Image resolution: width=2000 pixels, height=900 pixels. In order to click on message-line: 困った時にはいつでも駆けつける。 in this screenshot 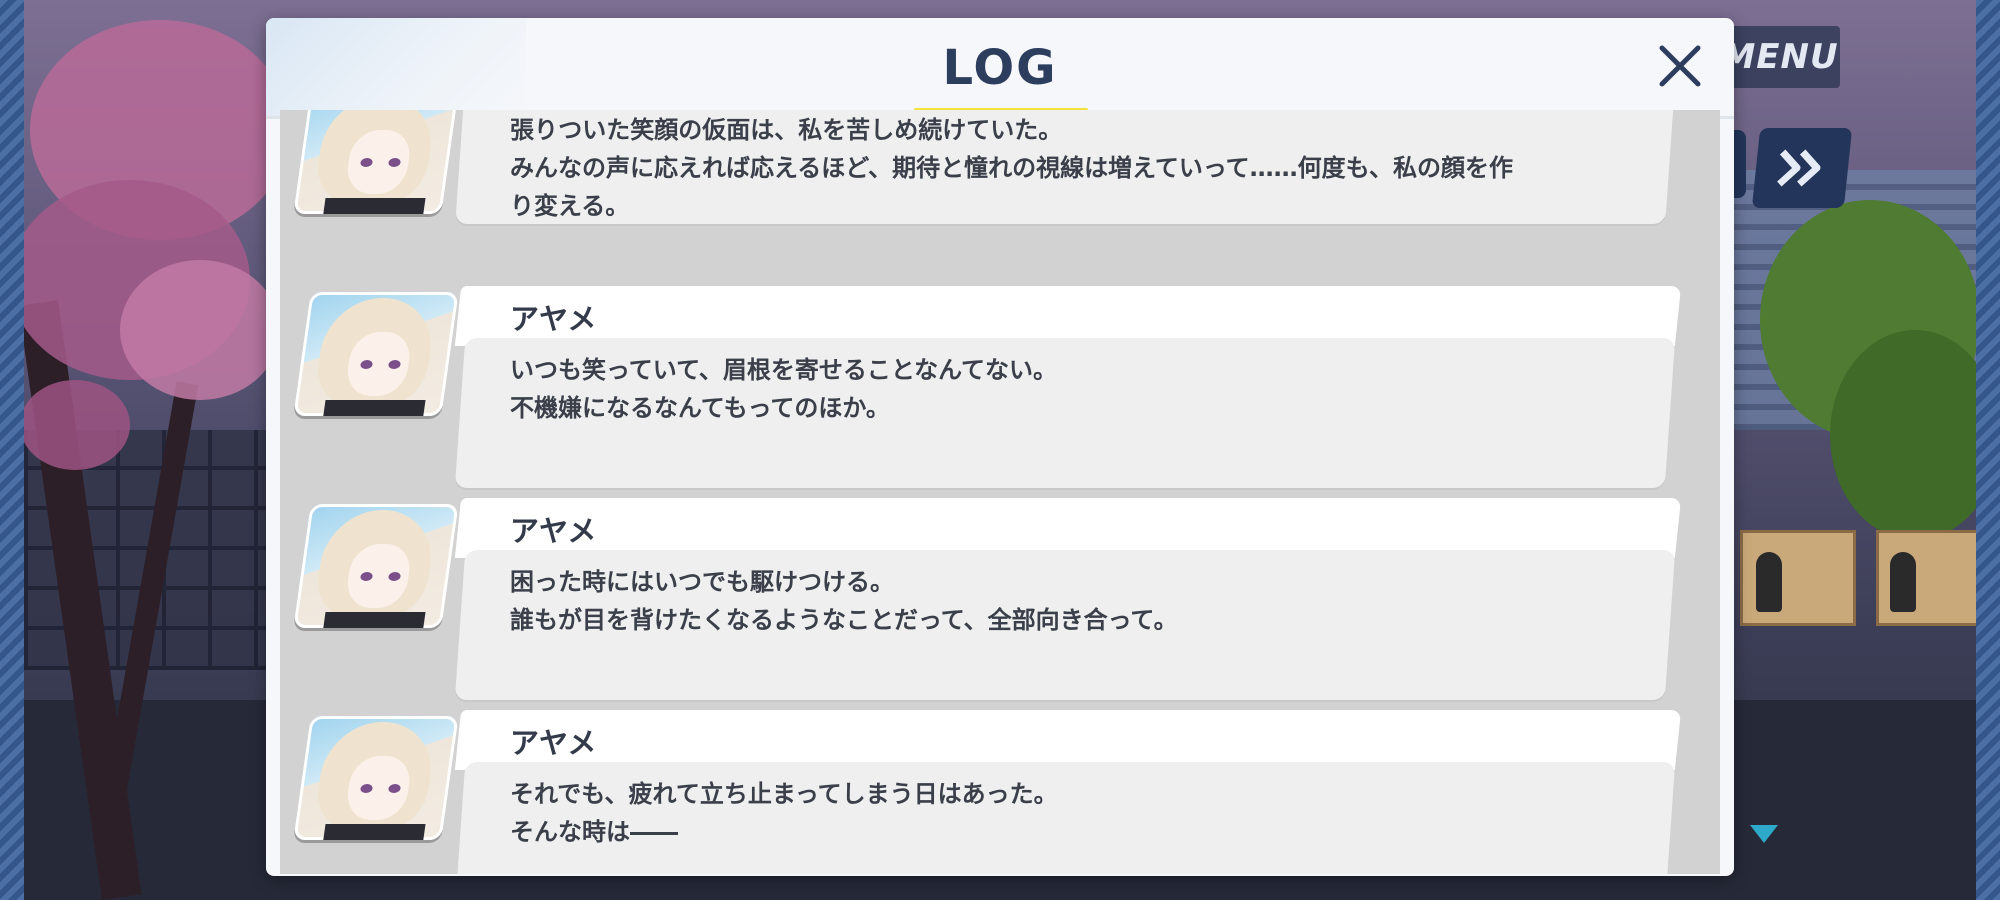, I will do `click(702, 582)`.